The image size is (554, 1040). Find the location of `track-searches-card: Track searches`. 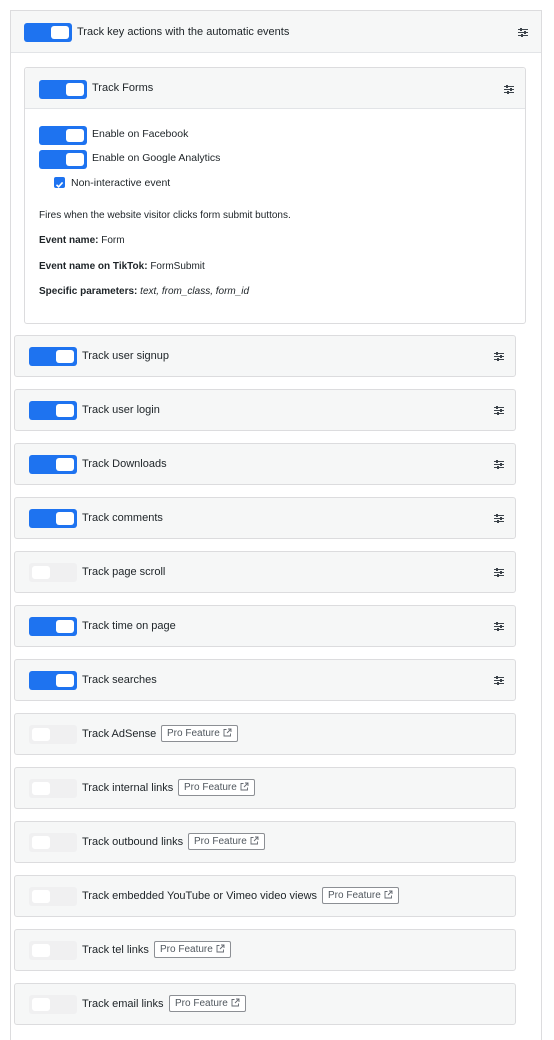

track-searches-card: Track searches is located at coordinates (265, 680).